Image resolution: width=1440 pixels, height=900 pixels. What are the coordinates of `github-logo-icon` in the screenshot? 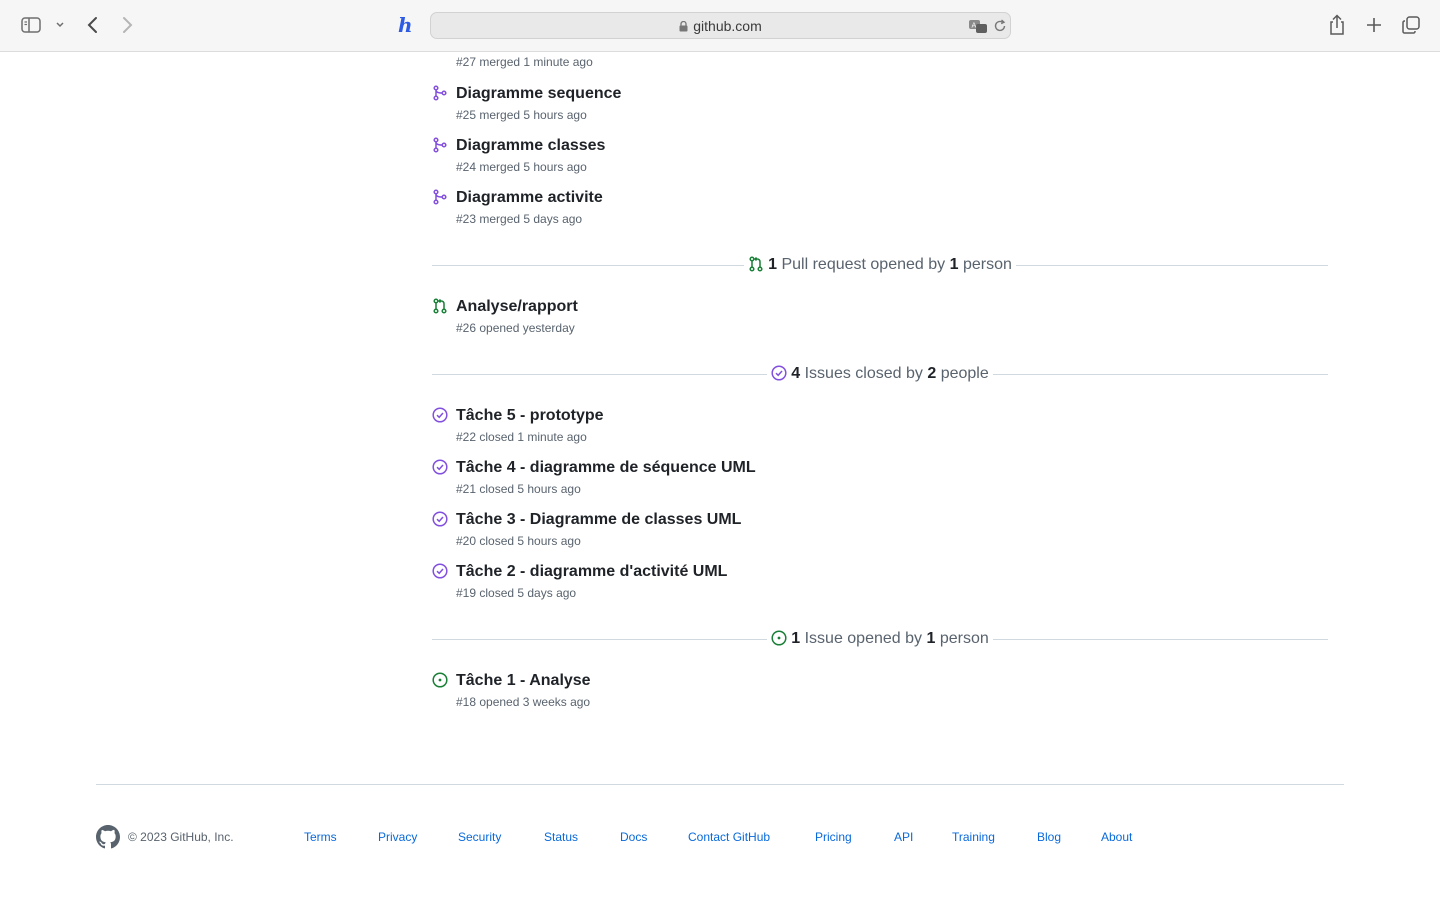 It's located at (108, 839).